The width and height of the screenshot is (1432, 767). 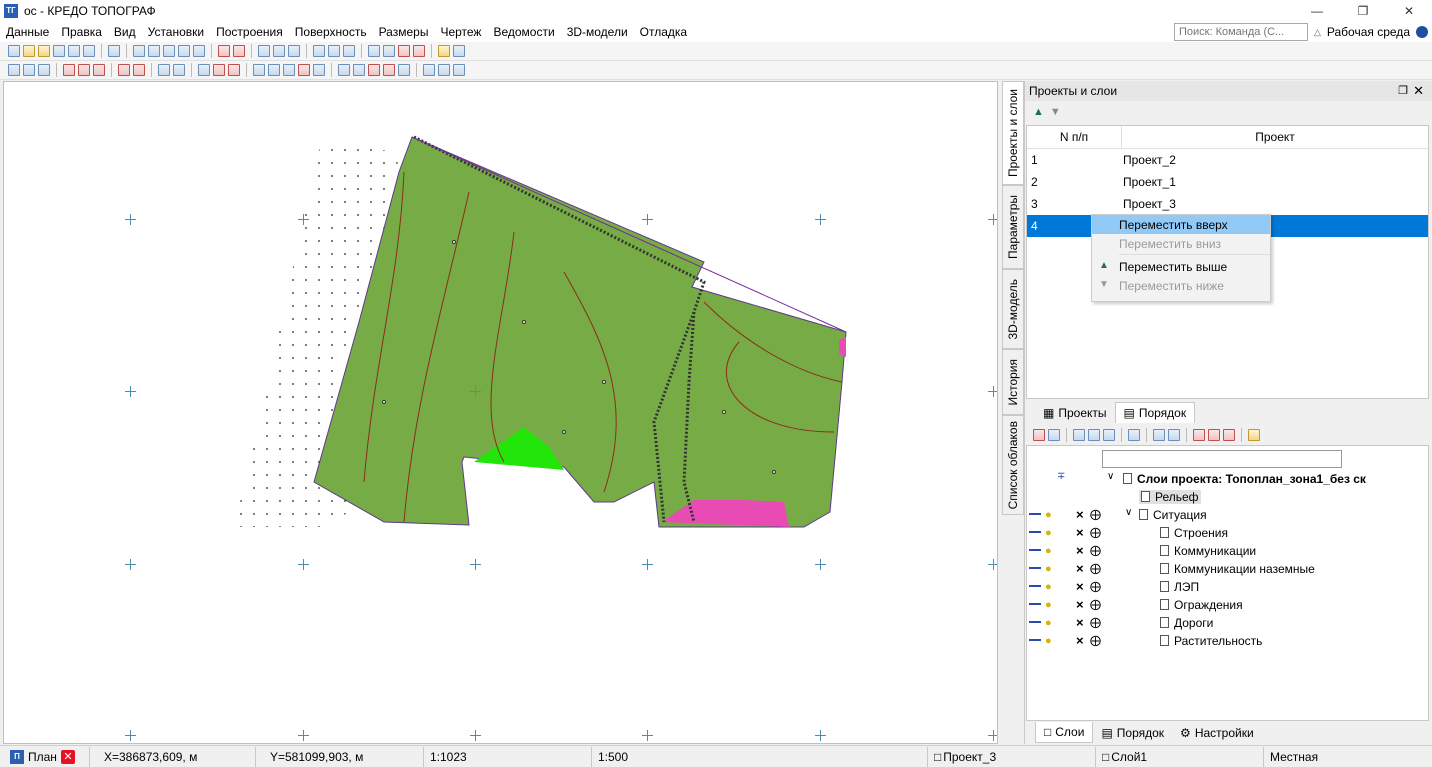 What do you see at coordinates (429, 70) in the screenshot?
I see `export-icon` at bounding box center [429, 70].